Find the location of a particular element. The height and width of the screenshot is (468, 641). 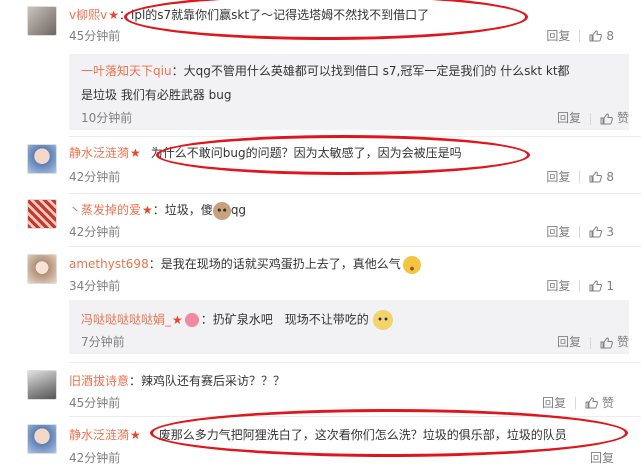

timestamp: 10分钟前 is located at coordinates (107, 118).